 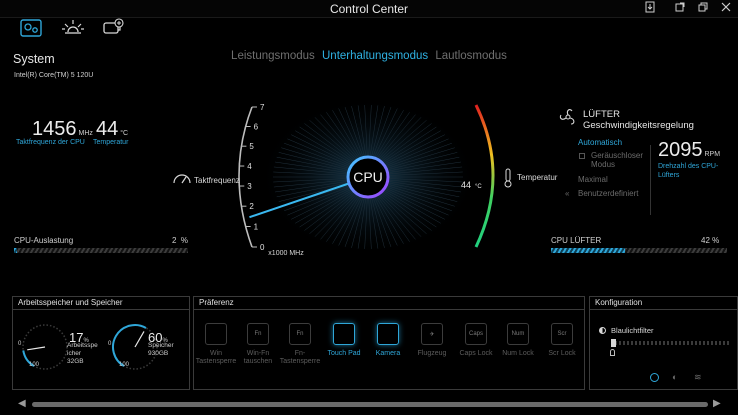 I want to click on cpu-fan-label: CPU LÜFTER, so click(x=576, y=240).